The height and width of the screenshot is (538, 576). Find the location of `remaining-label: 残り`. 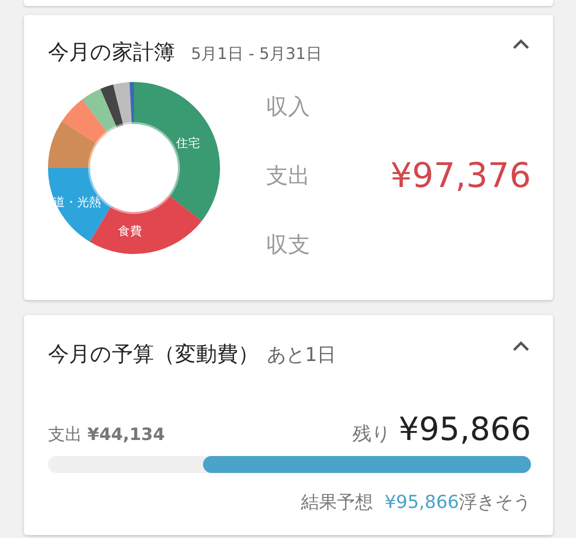

remaining-label: 残り is located at coordinates (371, 434).